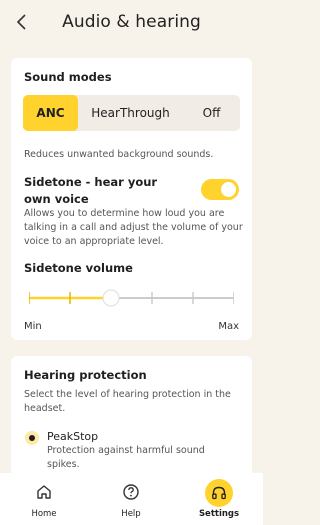 The width and height of the screenshot is (320, 525). I want to click on hearing-protection-title: Hearing protection, so click(85, 375).